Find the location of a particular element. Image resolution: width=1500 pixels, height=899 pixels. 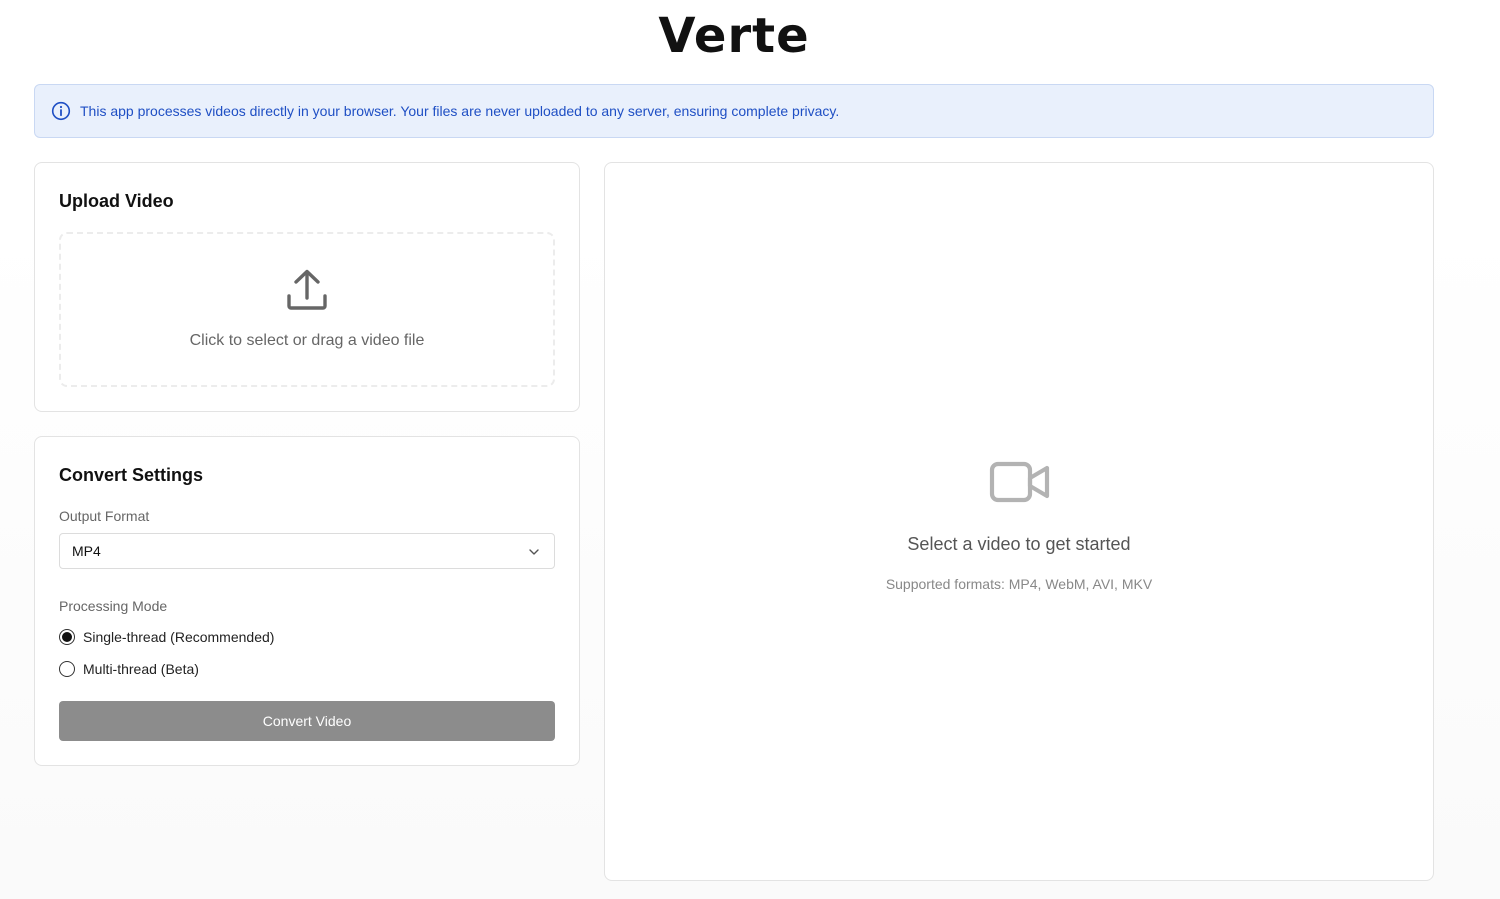

chevron-down-icon is located at coordinates (534, 551).